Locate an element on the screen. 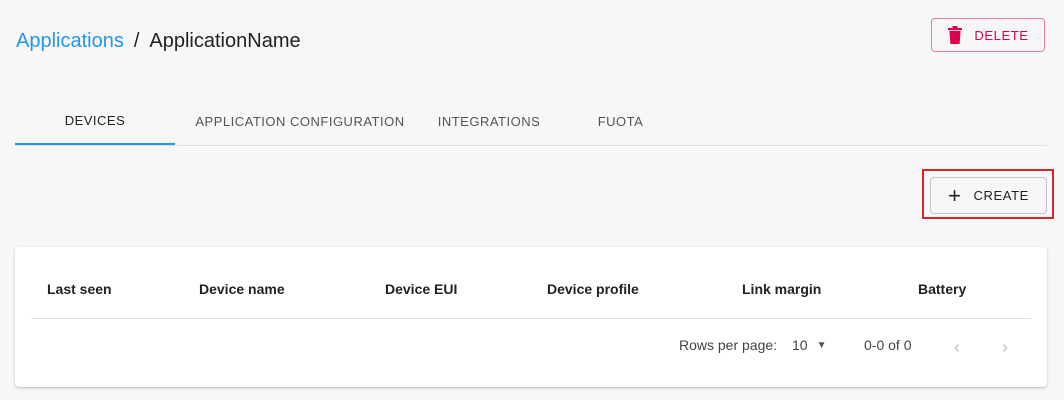  tab-devices: DEVICES is located at coordinates (95, 121).